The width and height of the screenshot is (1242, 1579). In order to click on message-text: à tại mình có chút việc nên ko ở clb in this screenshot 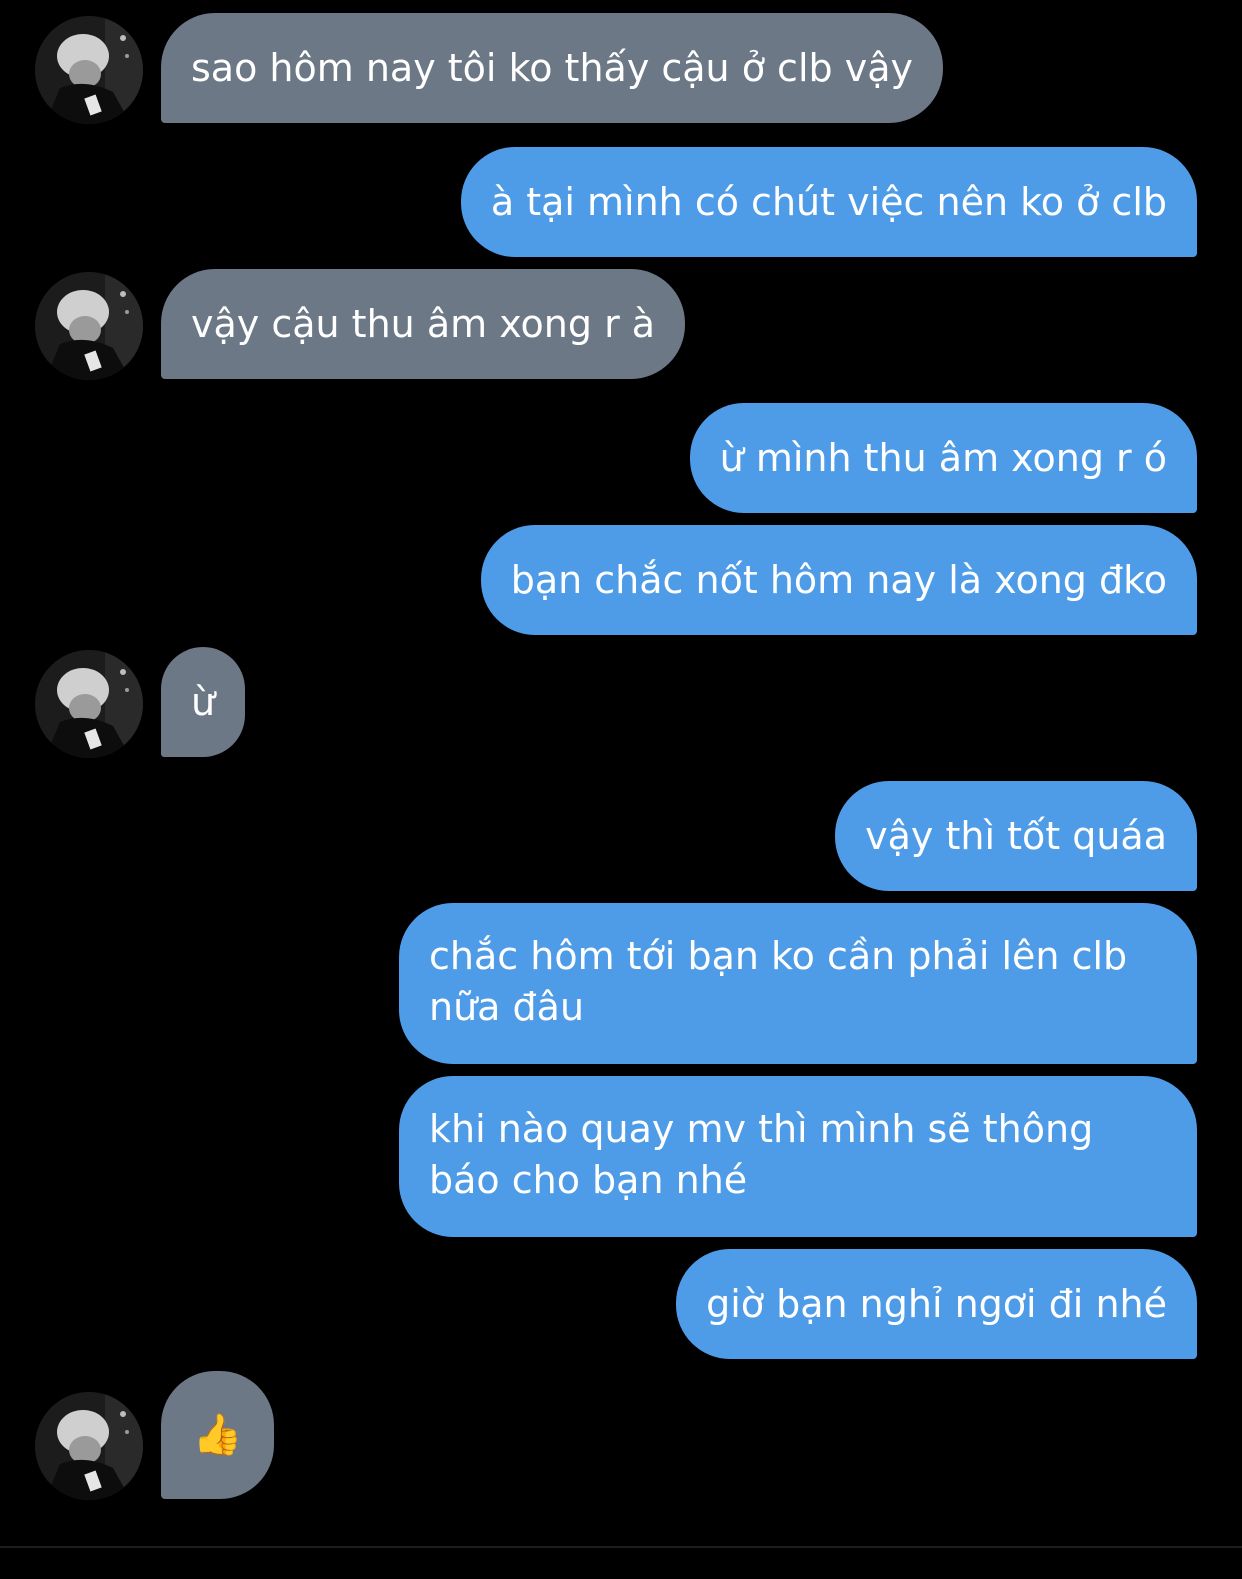, I will do `click(828, 201)`.